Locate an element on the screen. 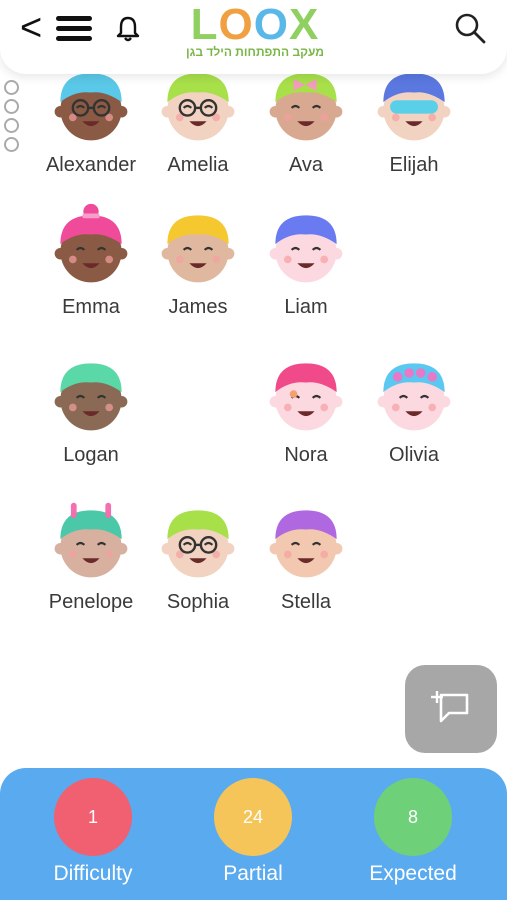  expected-label: Expected is located at coordinates (413, 873).